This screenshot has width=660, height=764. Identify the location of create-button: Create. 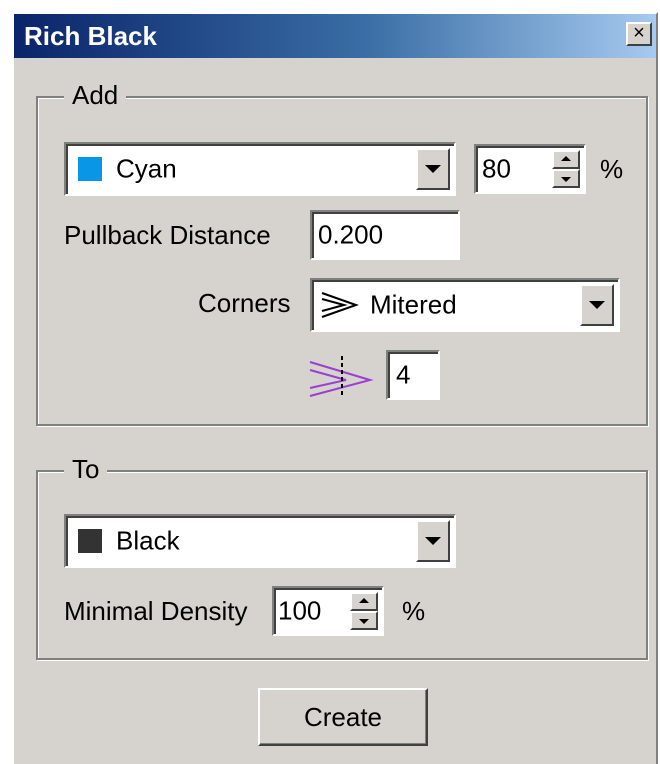
(343, 717).